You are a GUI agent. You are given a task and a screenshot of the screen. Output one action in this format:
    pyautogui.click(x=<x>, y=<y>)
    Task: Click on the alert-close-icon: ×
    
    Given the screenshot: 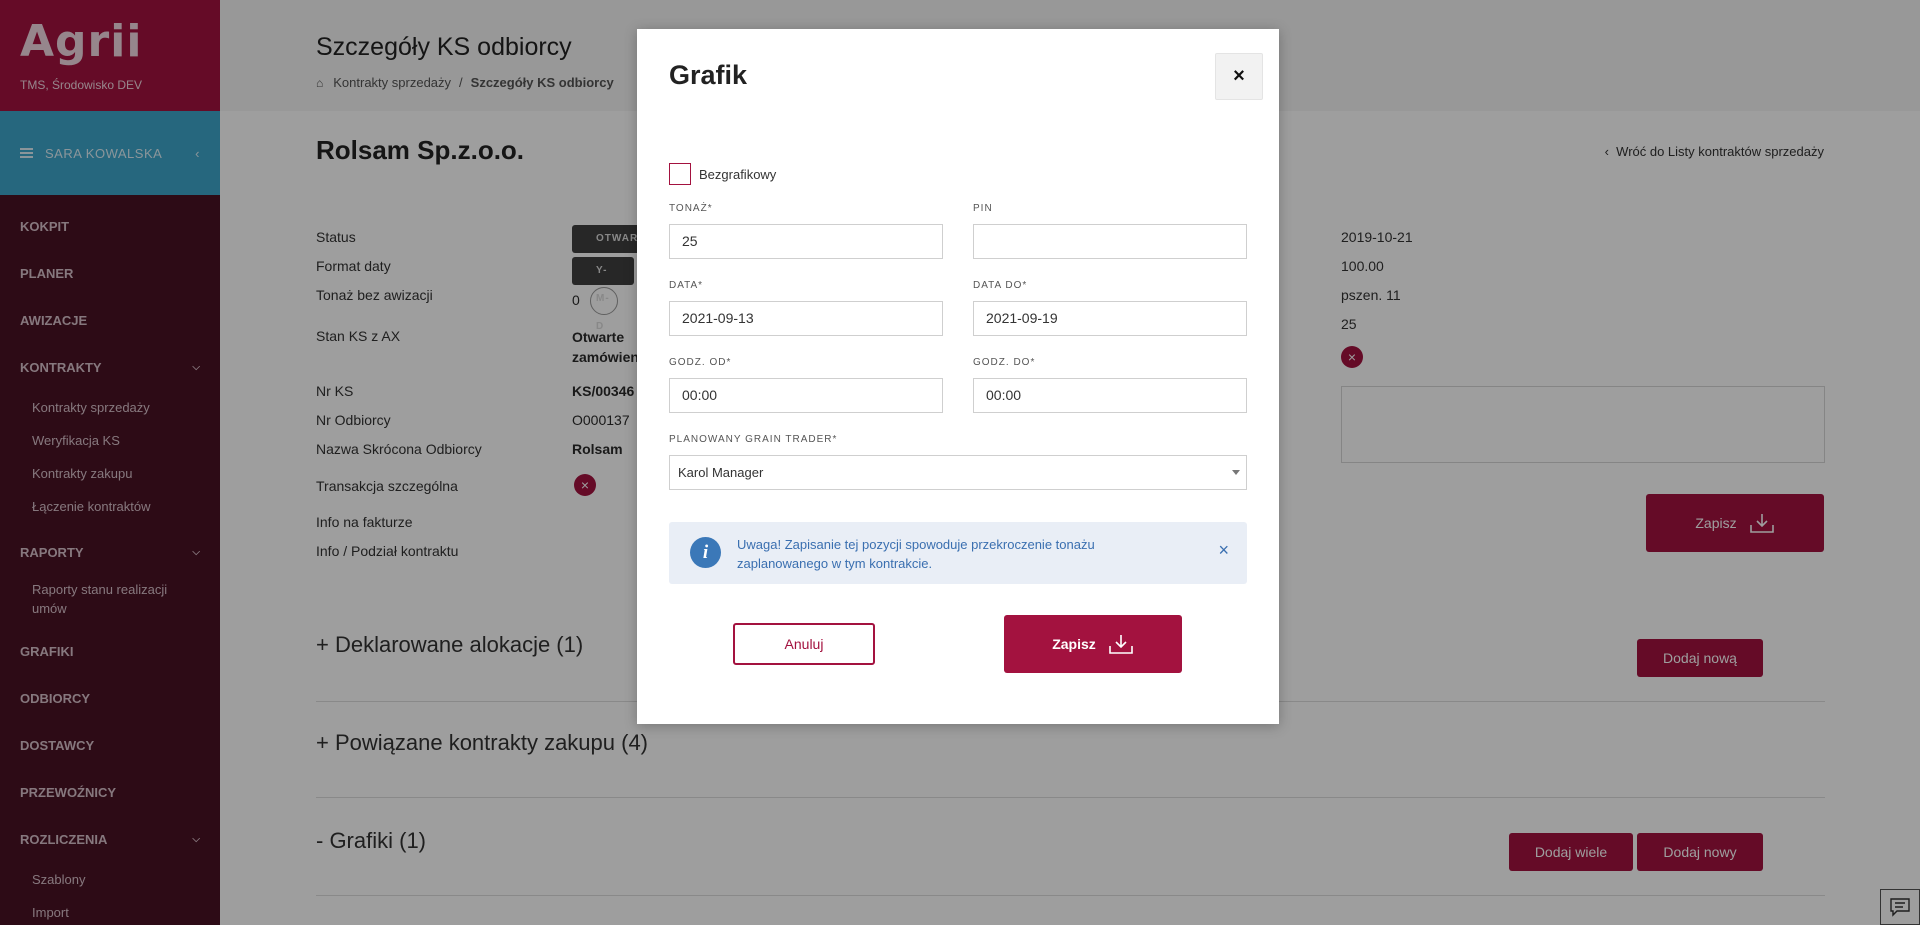 What is the action you would take?
    pyautogui.click(x=1223, y=550)
    